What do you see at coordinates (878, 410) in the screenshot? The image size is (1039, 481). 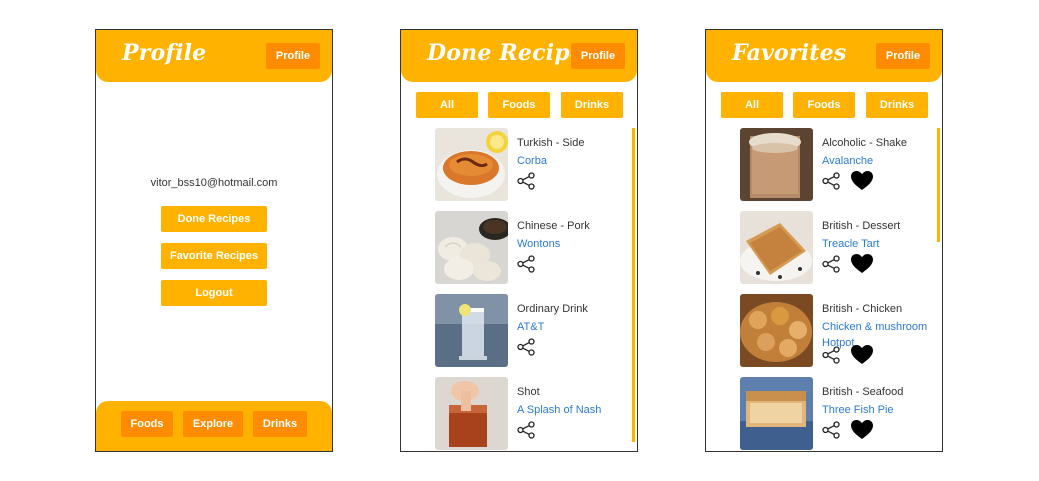 I see `recipe-name-link: Three Fish Pie` at bounding box center [878, 410].